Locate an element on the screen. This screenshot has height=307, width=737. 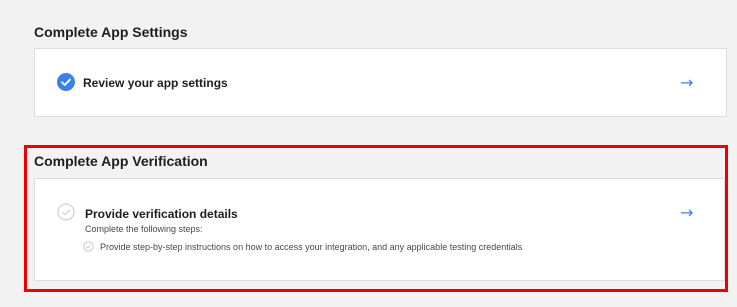
verification-details-label: Provide verification details is located at coordinates (161, 214).